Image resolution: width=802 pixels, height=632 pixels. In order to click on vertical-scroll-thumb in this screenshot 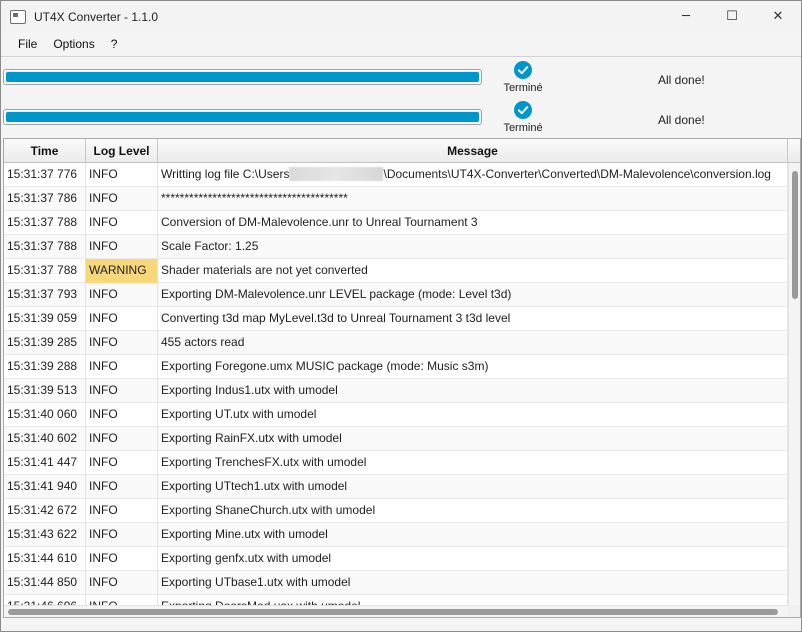, I will do `click(795, 235)`.